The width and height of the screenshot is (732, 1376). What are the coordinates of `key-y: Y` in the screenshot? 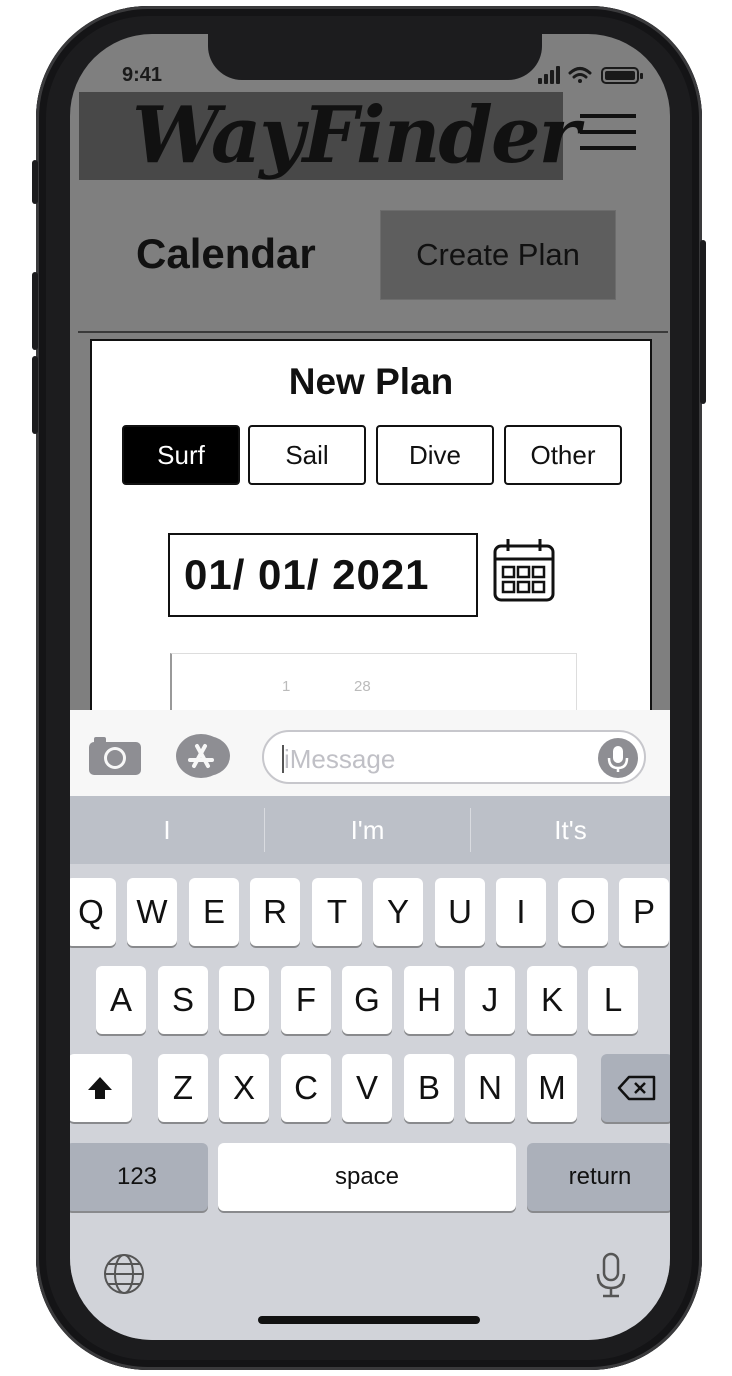 It's located at (398, 912).